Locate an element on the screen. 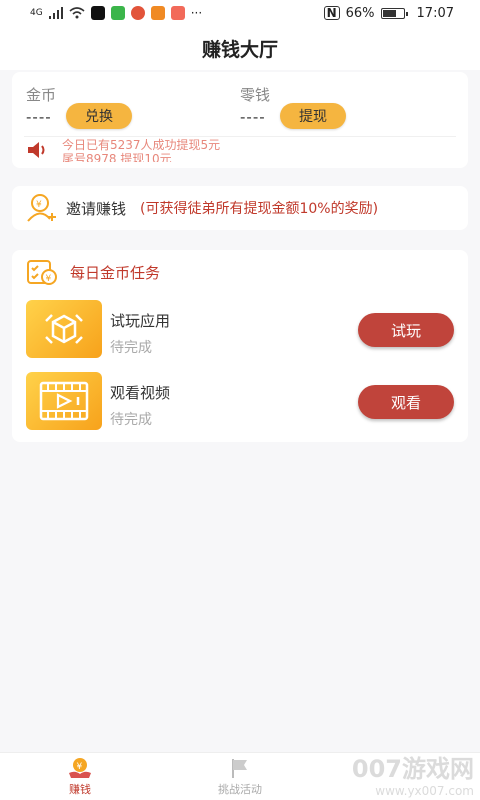 The width and height of the screenshot is (480, 800). tasks-header: ¥ 每日金币任务 is located at coordinates (93, 272).